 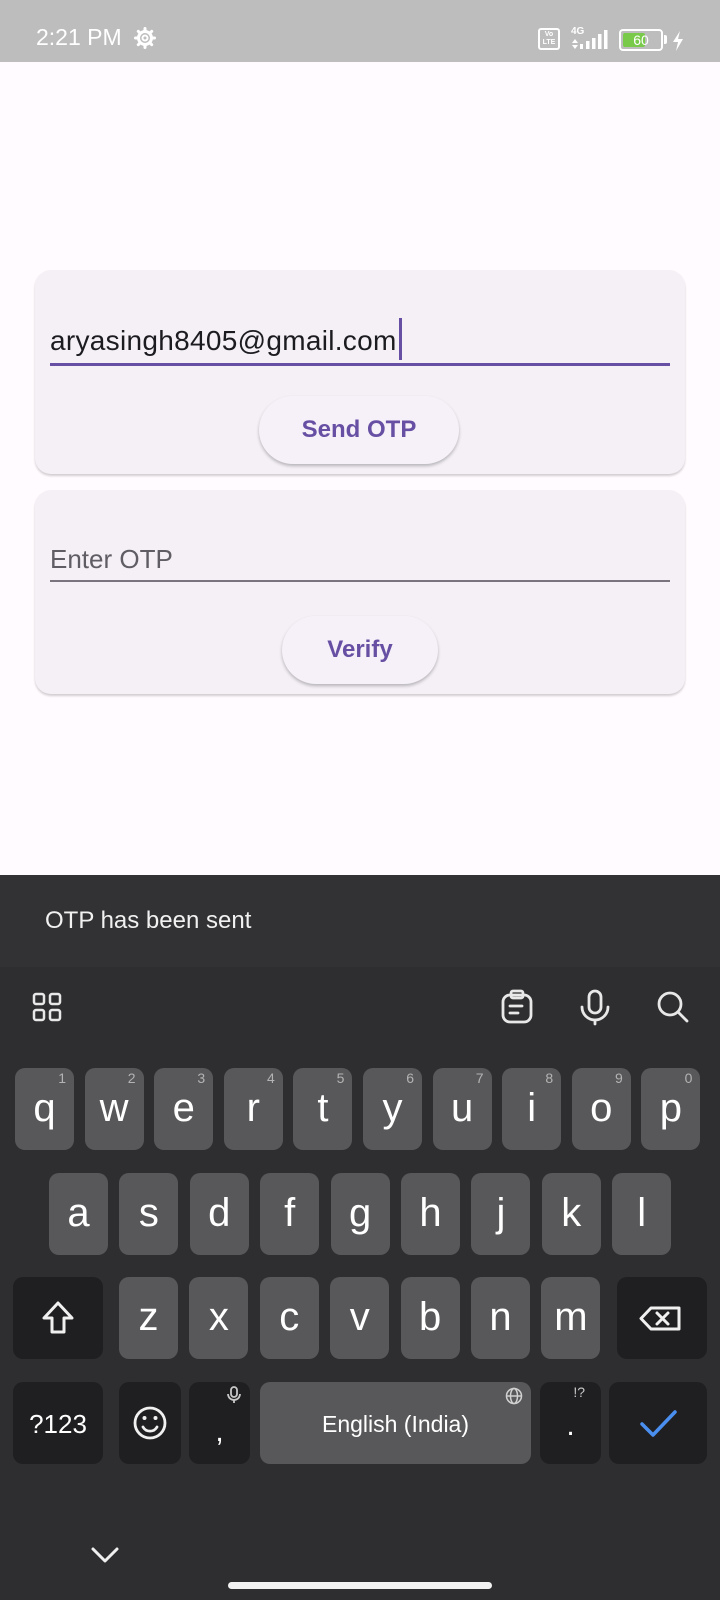 I want to click on key-letter-r: r, so click(x=253, y=1108).